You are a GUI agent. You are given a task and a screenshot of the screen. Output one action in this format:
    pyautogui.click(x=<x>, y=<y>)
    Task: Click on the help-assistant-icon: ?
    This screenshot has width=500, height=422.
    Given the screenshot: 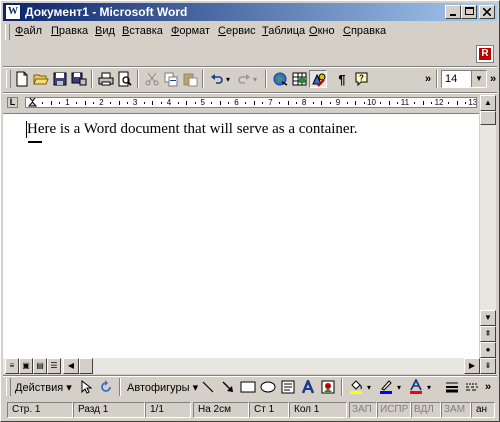 What is the action you would take?
    pyautogui.click(x=361, y=79)
    